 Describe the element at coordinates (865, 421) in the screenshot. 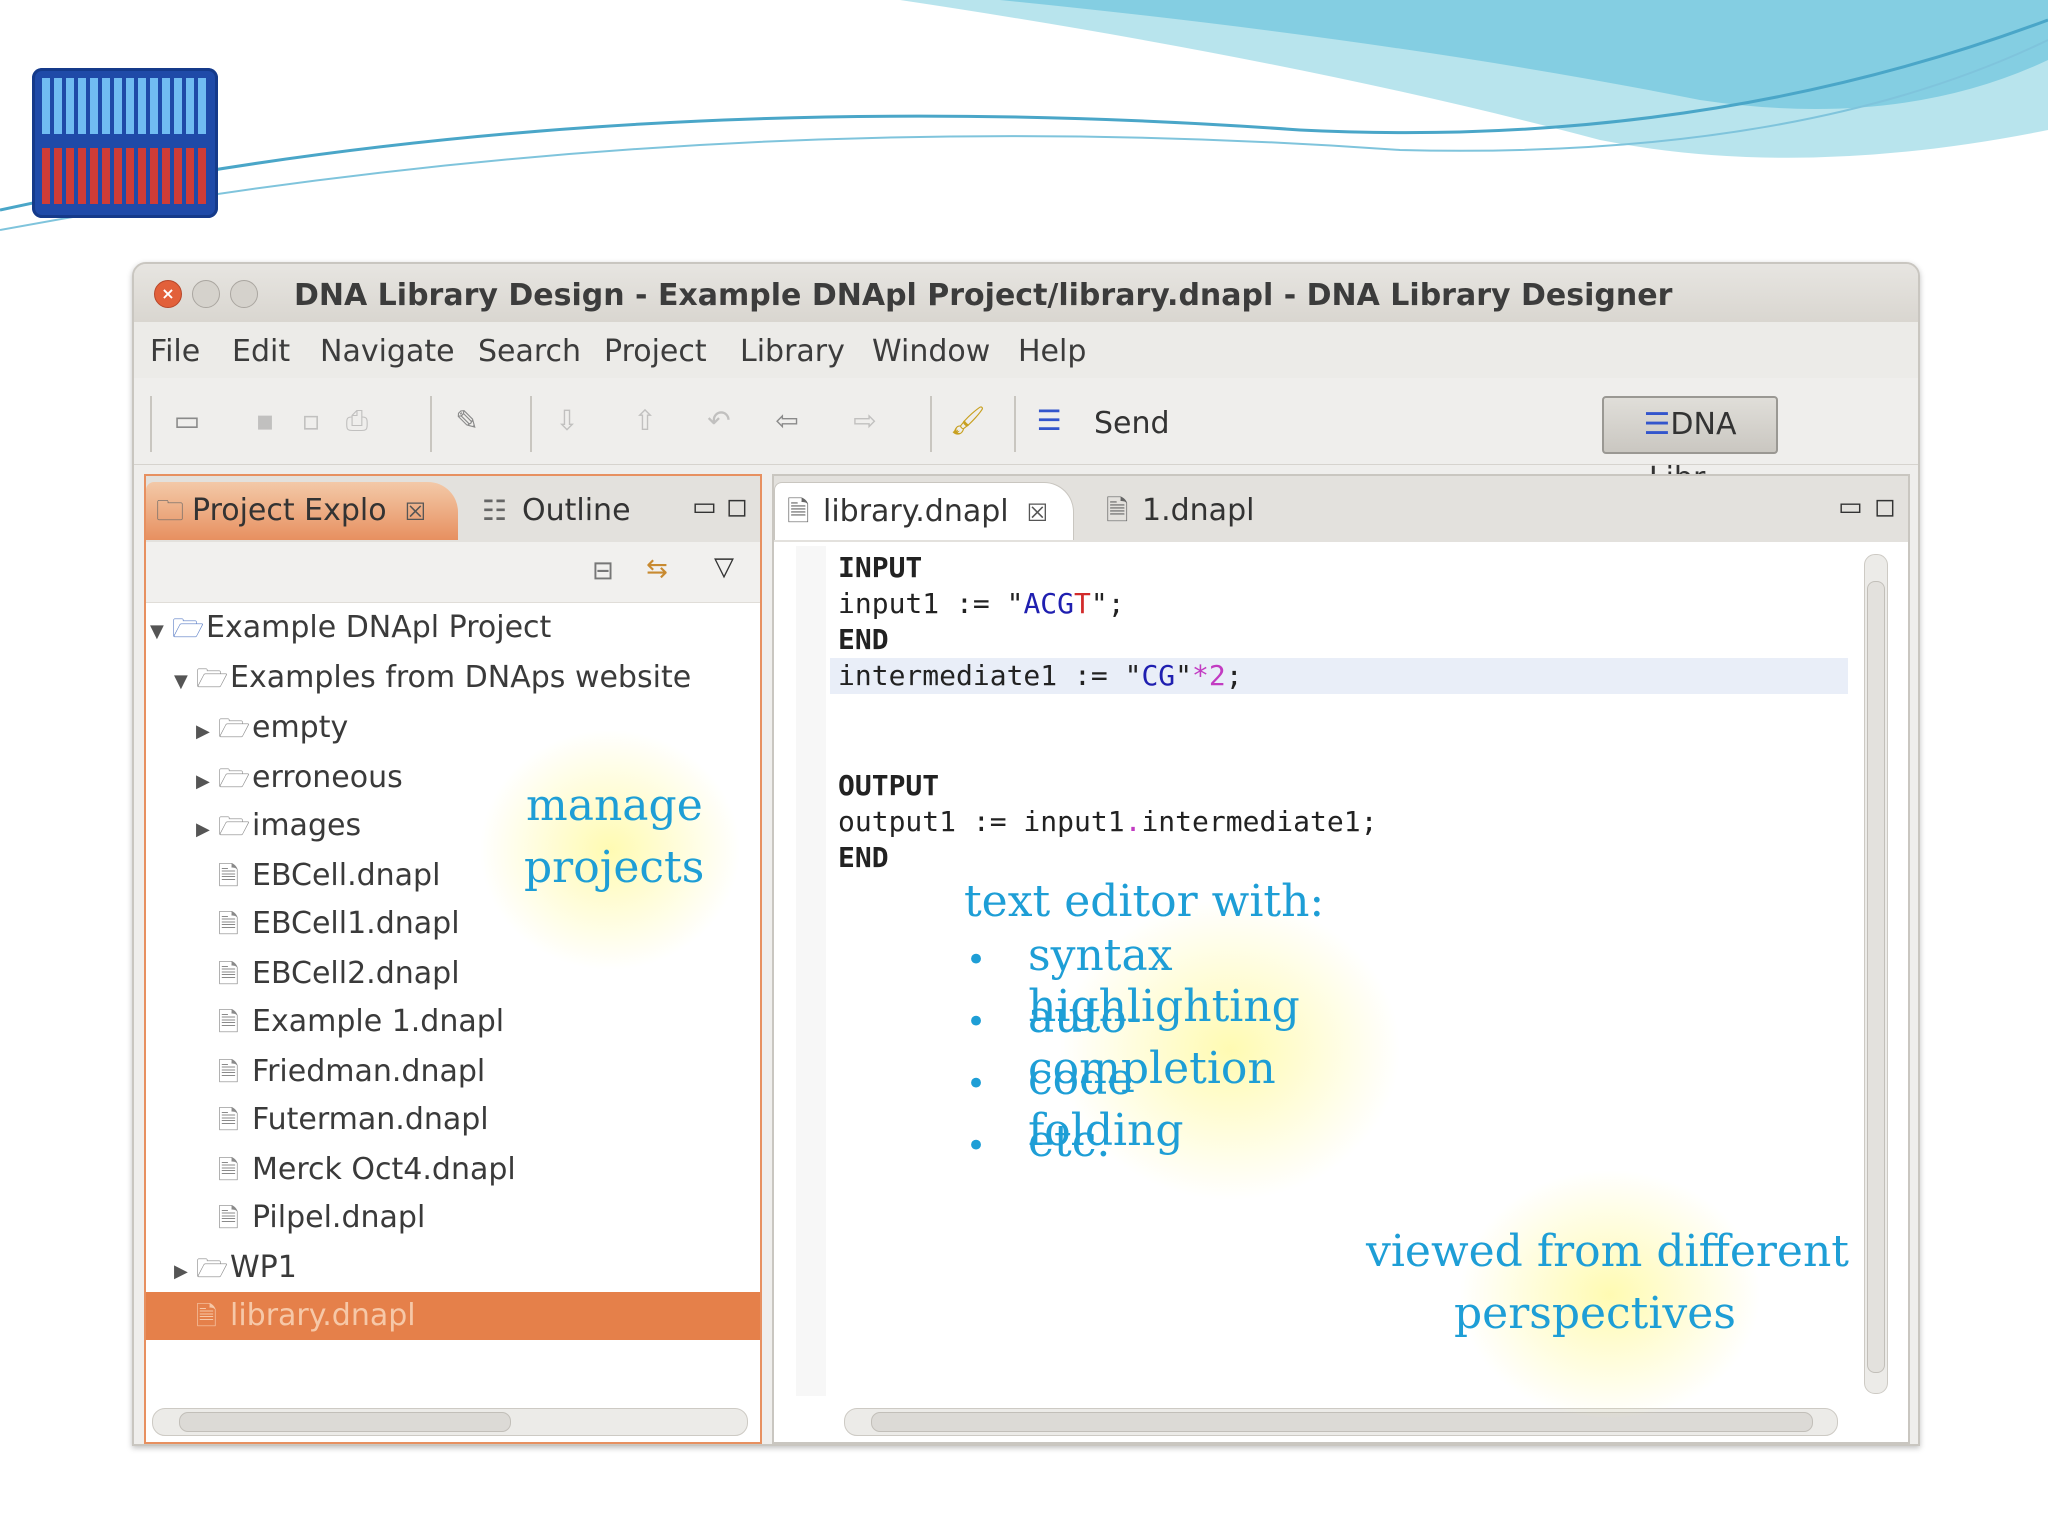

I see `forward-icon: ⇨` at that location.